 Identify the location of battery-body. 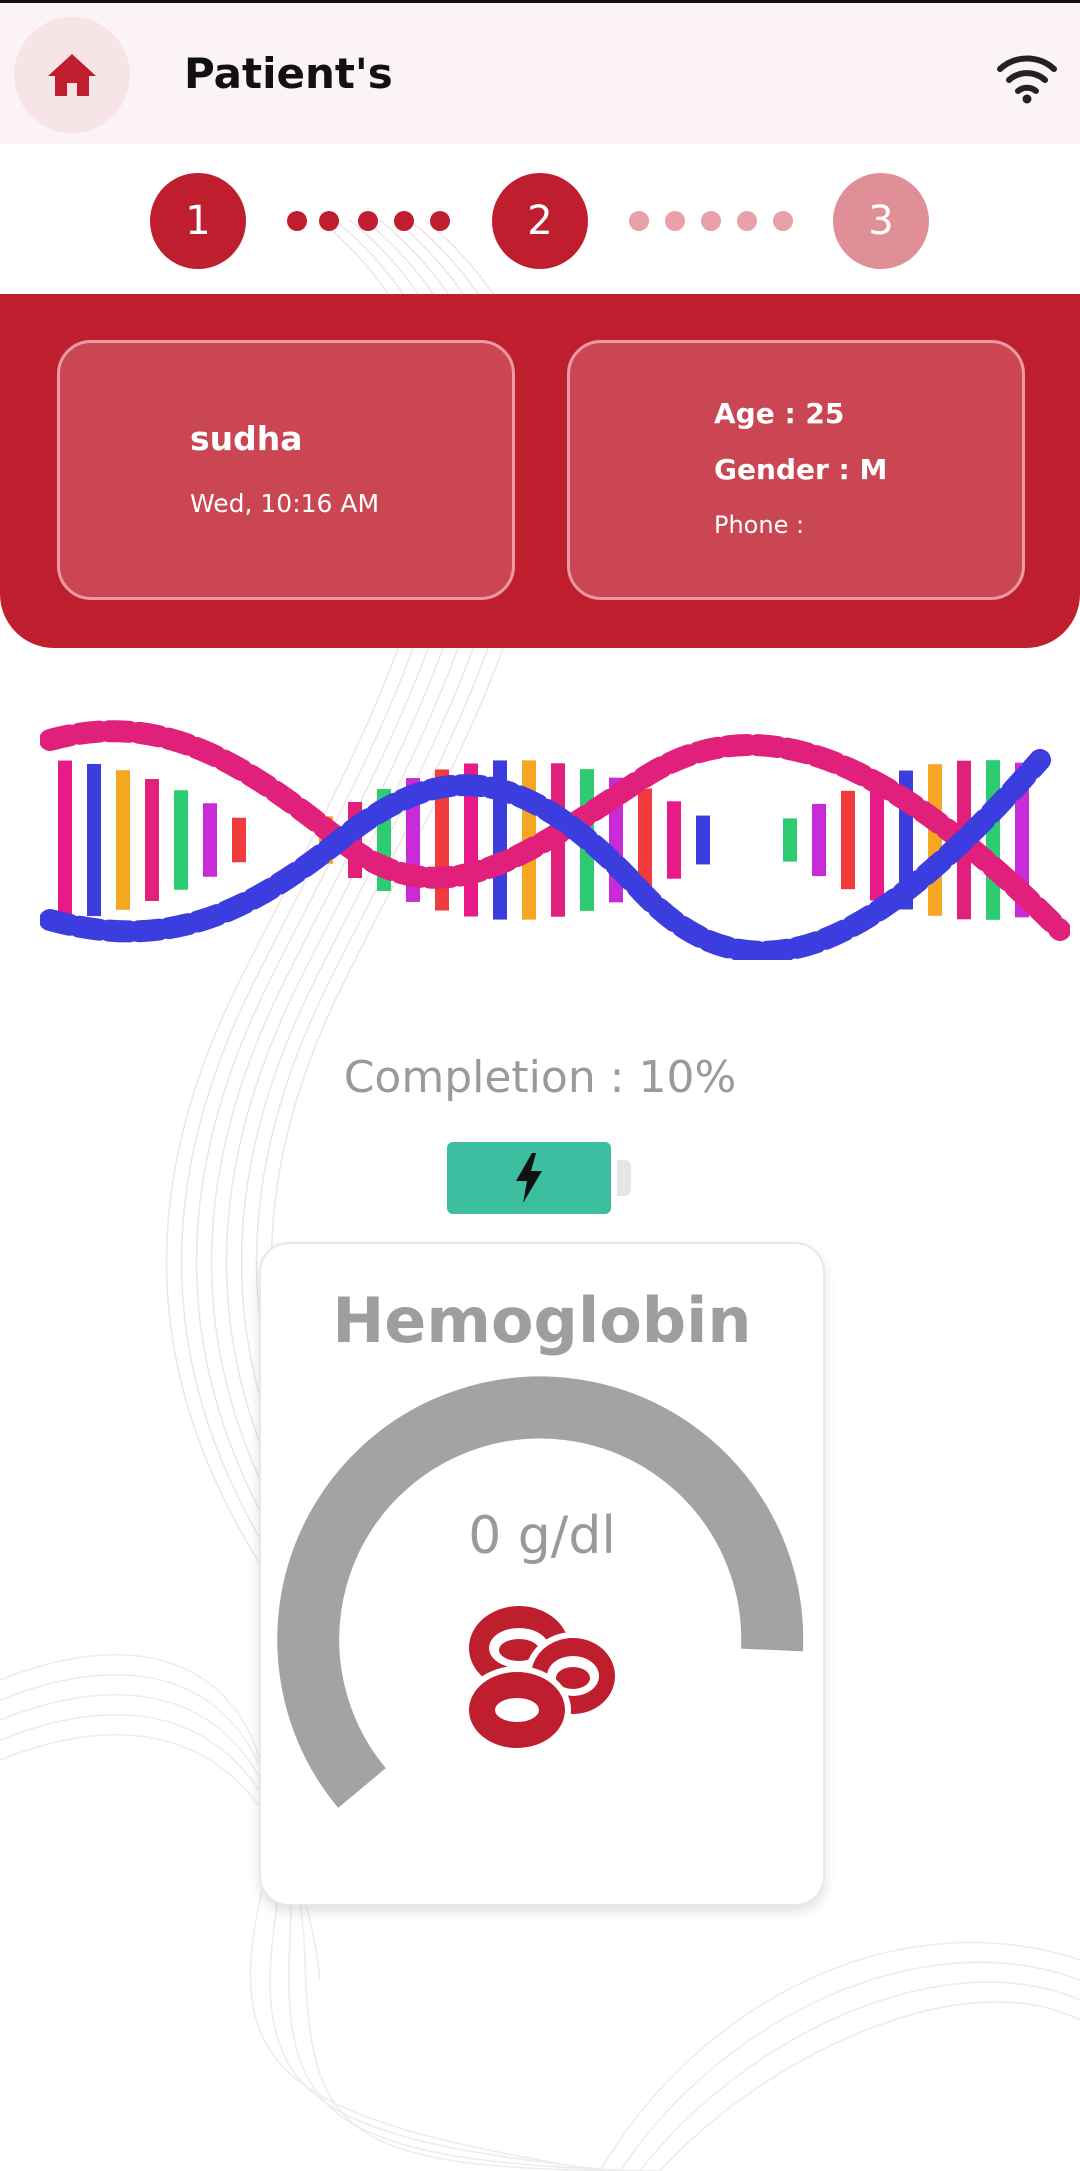
(529, 1178).